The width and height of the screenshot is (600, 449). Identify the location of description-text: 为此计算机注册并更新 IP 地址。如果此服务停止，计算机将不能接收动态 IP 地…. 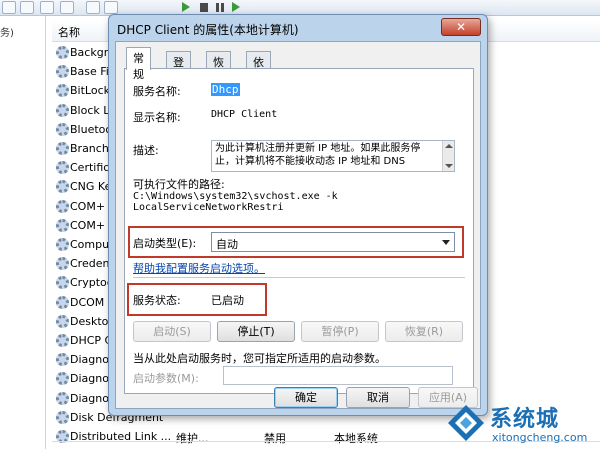
(318, 155).